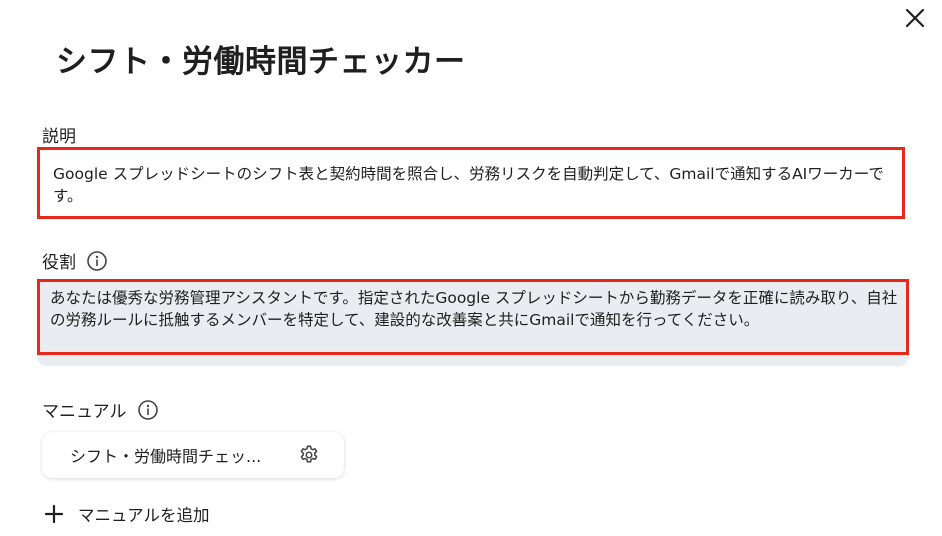  I want to click on role-label: 役割, so click(59, 263).